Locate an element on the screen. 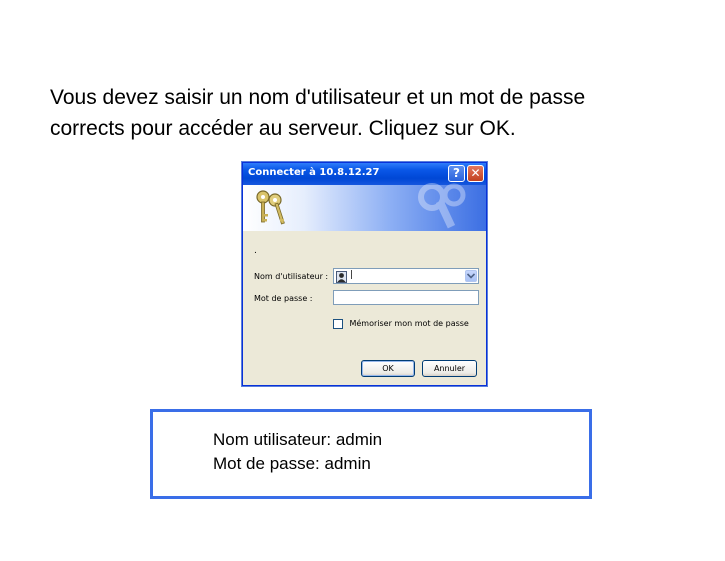 The height and width of the screenshot is (561, 725). credentials-password: Mot de passe: admin is located at coordinates (292, 463).